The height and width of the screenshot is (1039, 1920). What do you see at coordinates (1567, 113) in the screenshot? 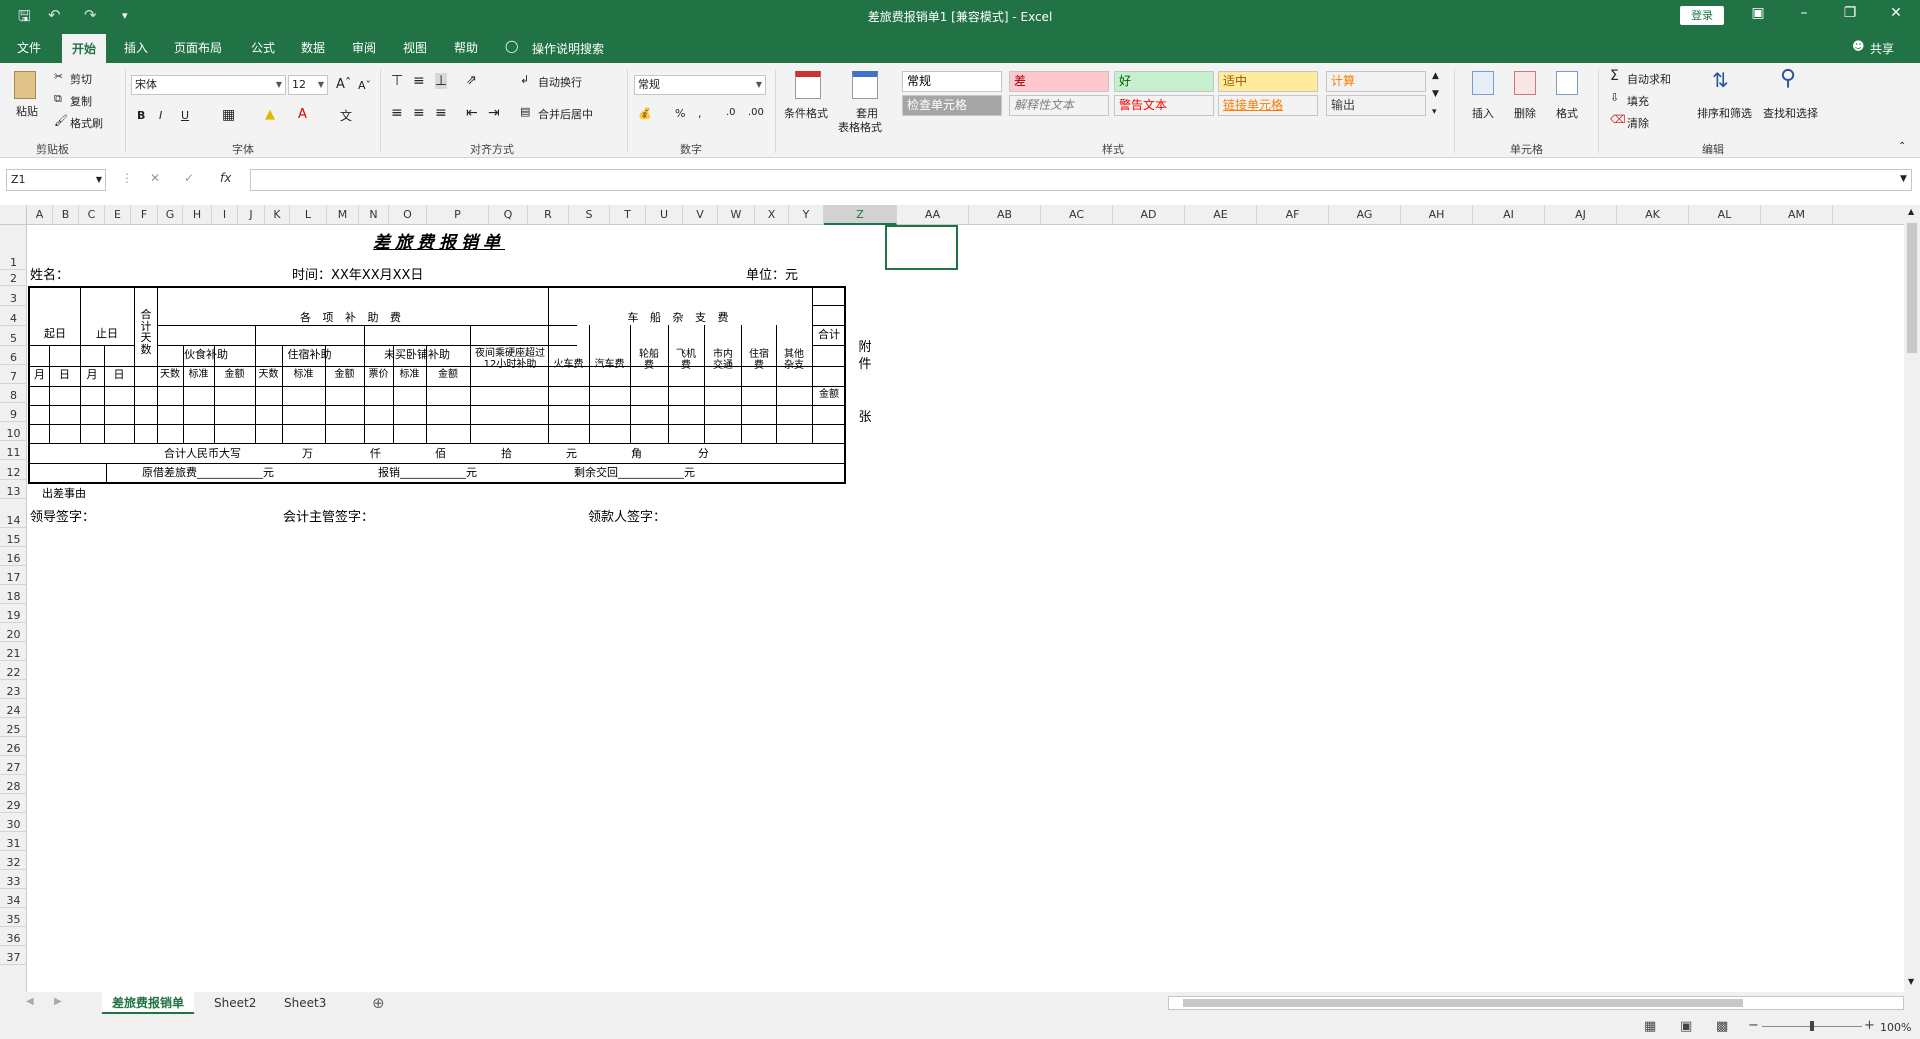
I see `format-cells-button: 格式` at bounding box center [1567, 113].